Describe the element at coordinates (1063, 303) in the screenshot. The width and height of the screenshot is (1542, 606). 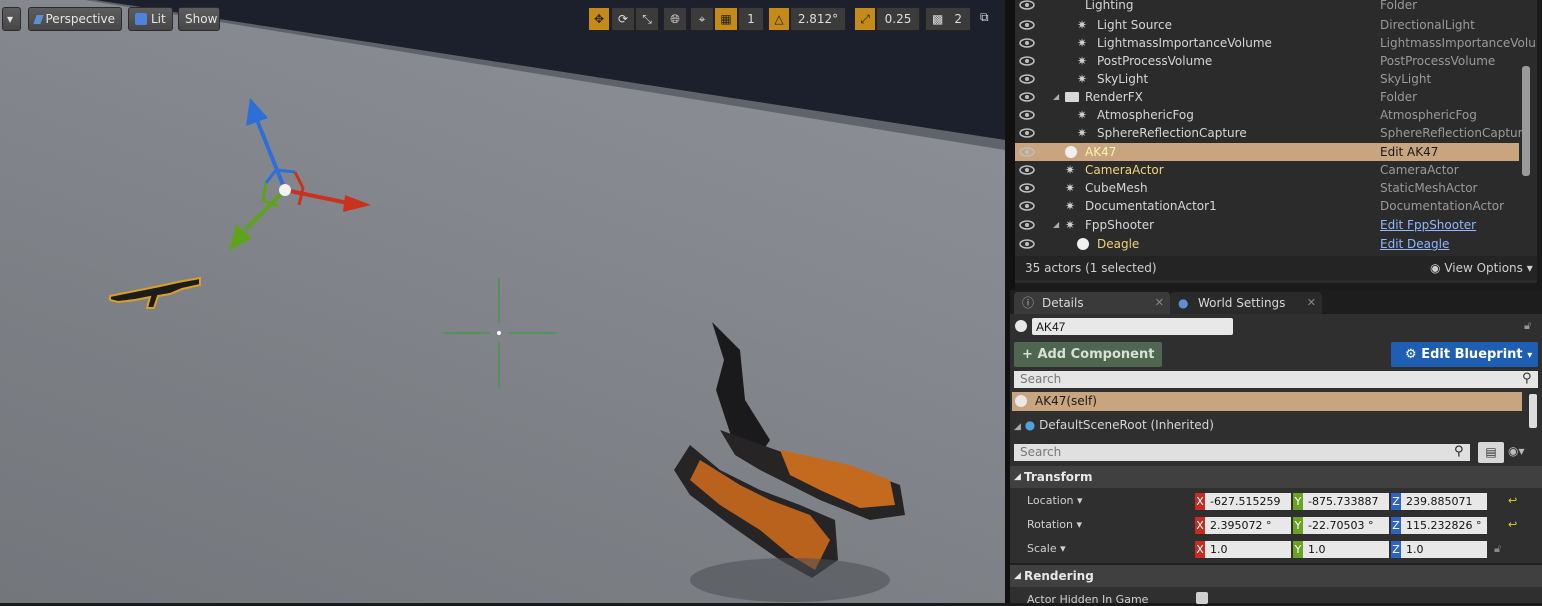
I see `tab-details-label: Details` at that location.